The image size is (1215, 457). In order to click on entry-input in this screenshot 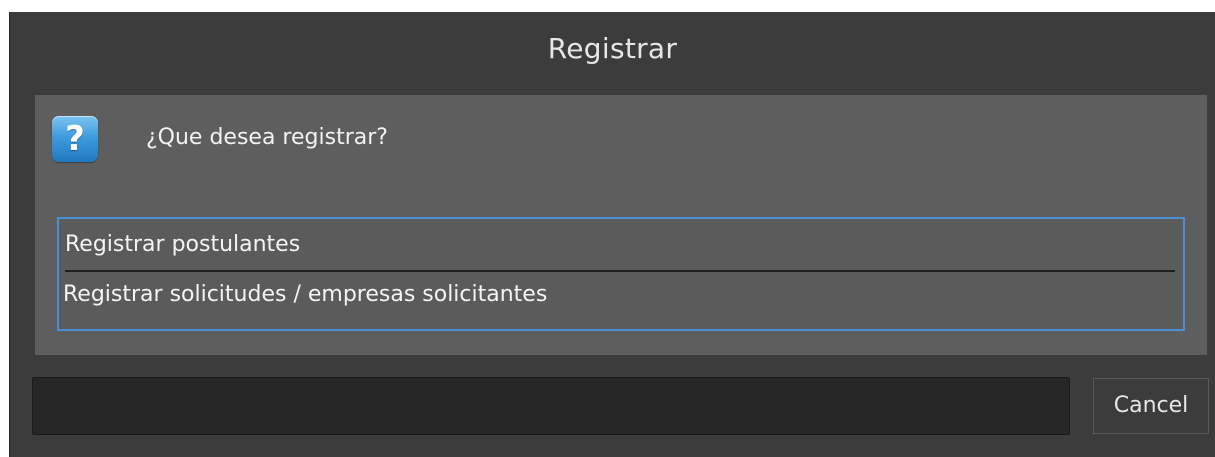, I will do `click(551, 406)`.